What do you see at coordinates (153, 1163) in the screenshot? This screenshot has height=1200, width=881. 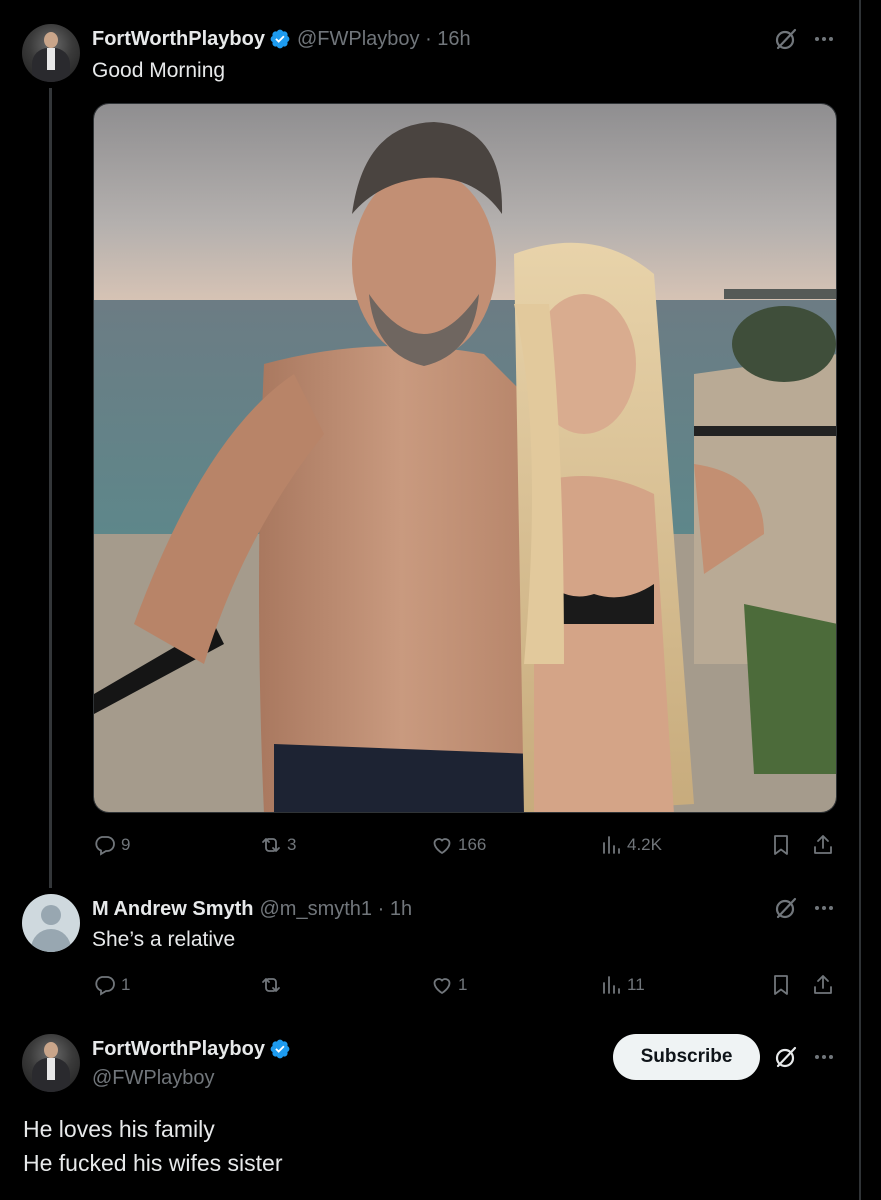 I see `tweet-text-line-2: He fucked his wifes sister` at bounding box center [153, 1163].